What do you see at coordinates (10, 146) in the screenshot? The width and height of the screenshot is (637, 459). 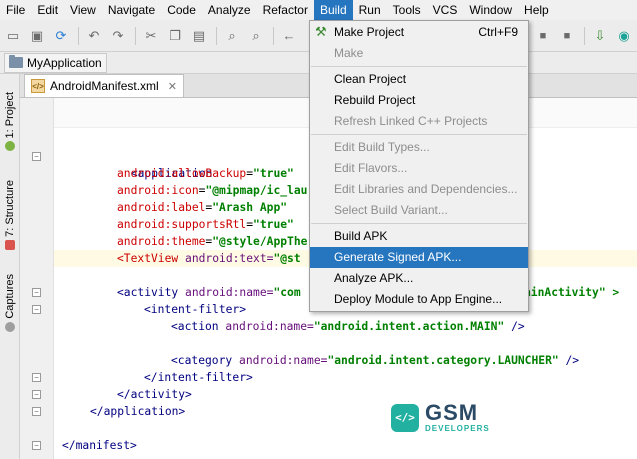 I see `android-icon` at bounding box center [10, 146].